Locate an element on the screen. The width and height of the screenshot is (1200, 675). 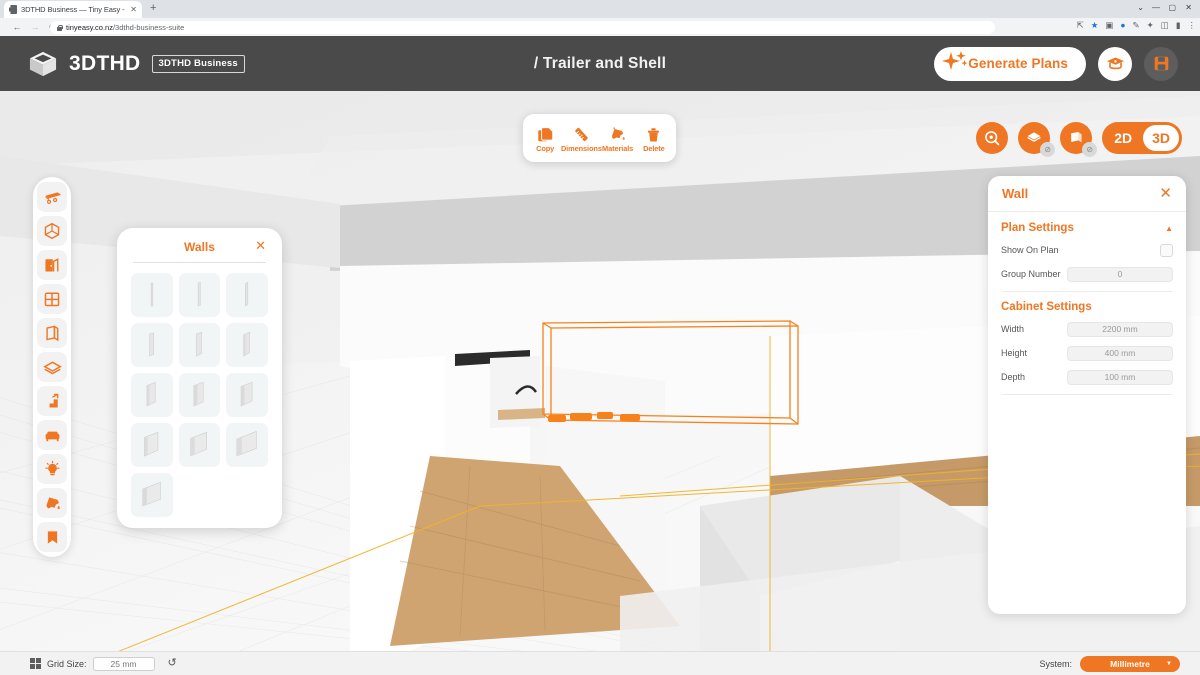
chevron-up-icon: ▲ is located at coordinates (1169, 228).